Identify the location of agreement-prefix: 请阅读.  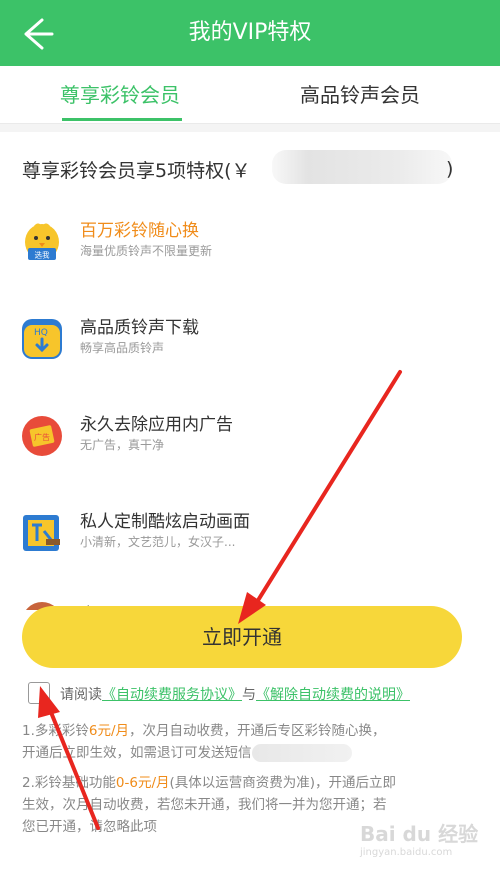
(81, 695).